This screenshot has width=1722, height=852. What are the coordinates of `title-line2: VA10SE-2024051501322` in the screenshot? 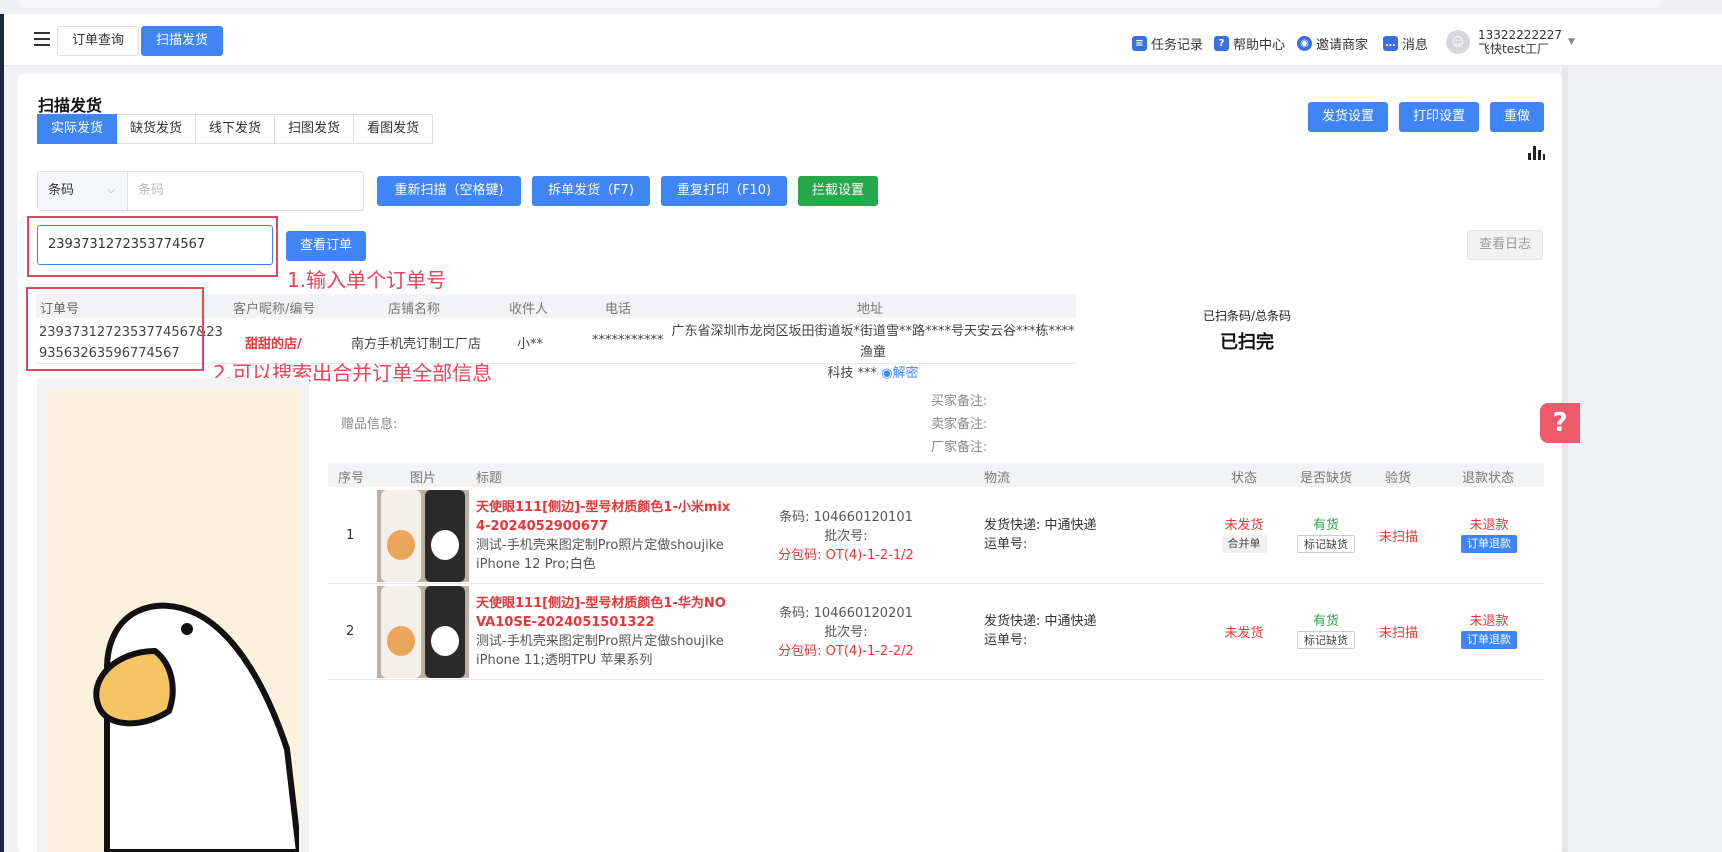 It's located at (565, 622).